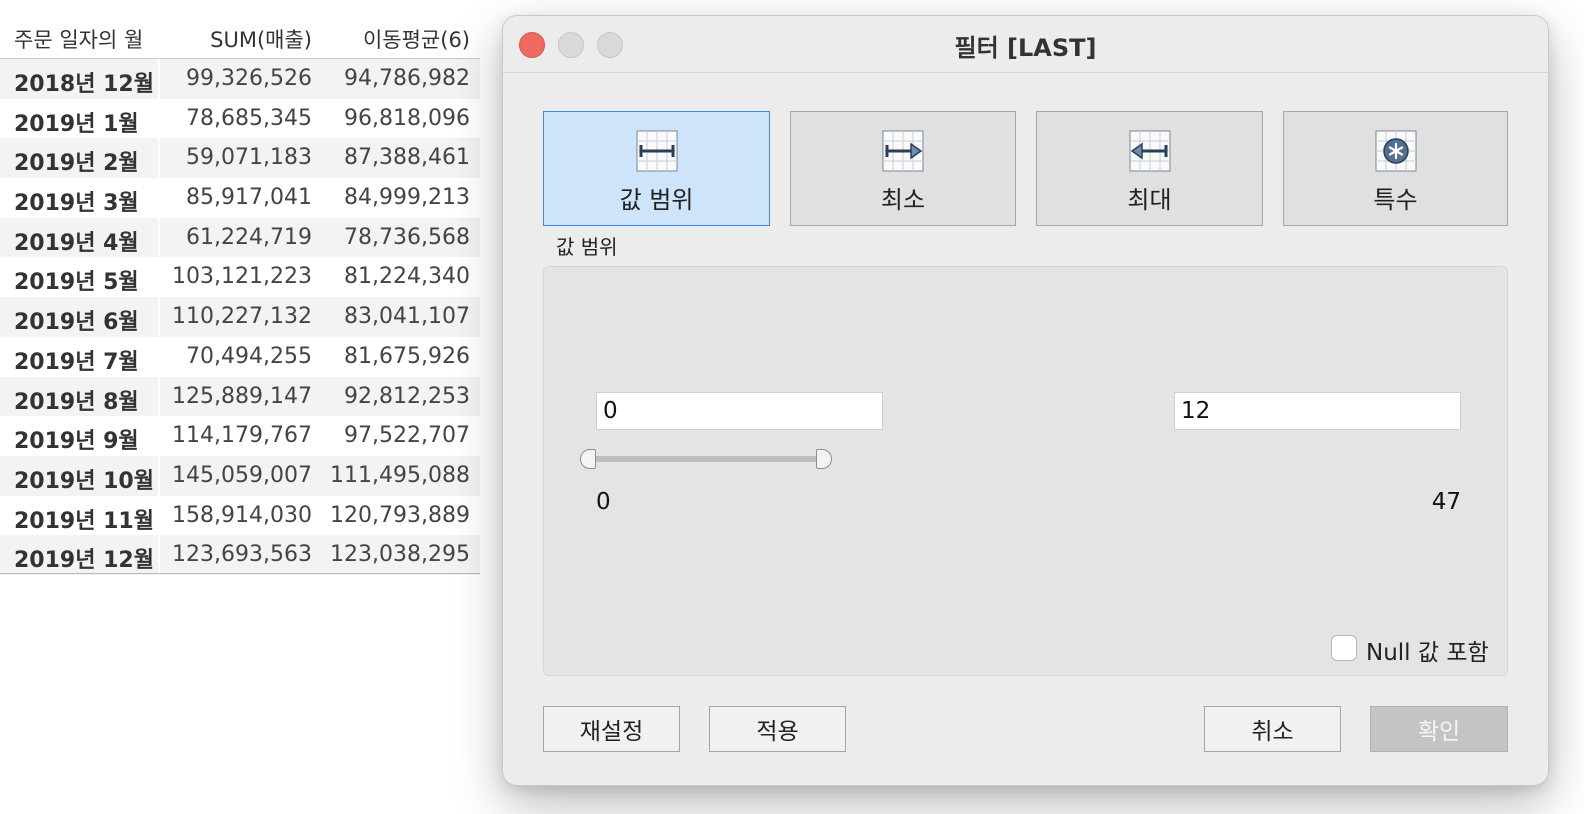 This screenshot has width=1584, height=814. I want to click on table-row: 2019년 7월 70,494,255 81,675,926, so click(240, 357).